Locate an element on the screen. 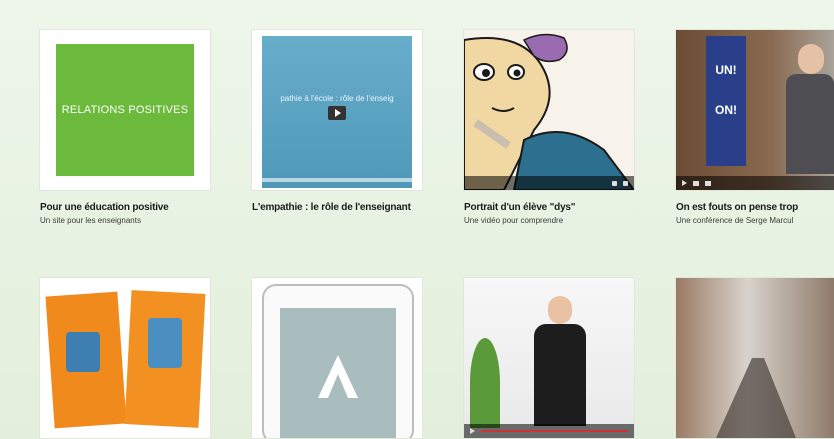 The height and width of the screenshot is (439, 834). card-tablet is located at coordinates (337, 358).